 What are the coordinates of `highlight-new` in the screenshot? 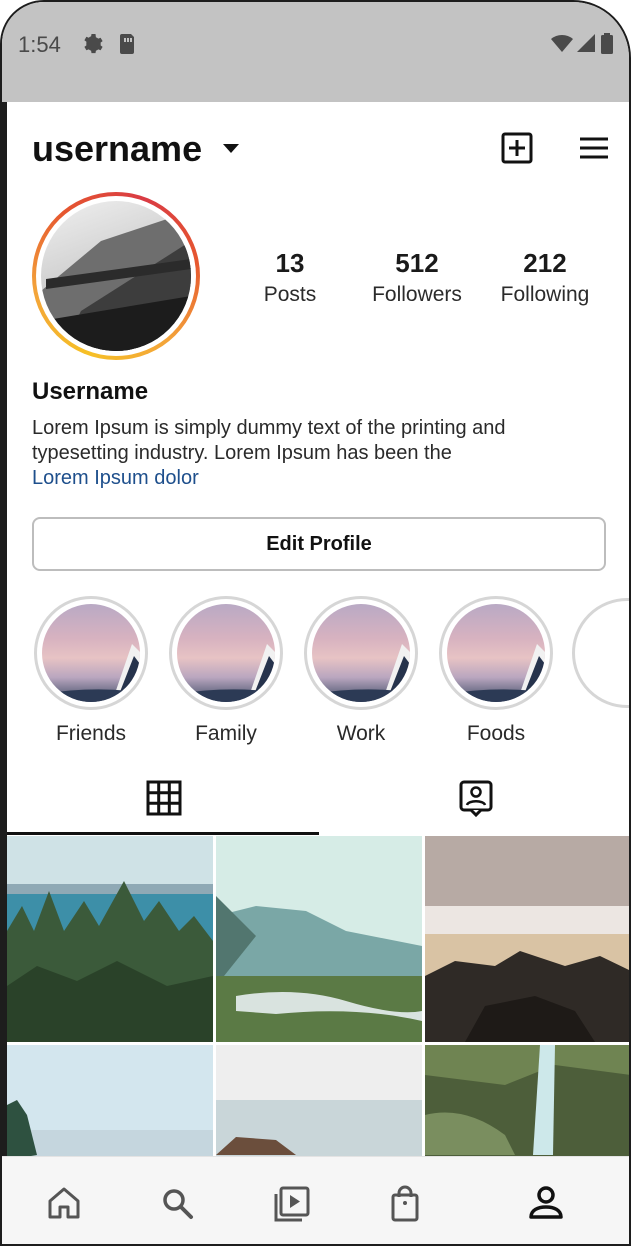 It's located at (600, 653).